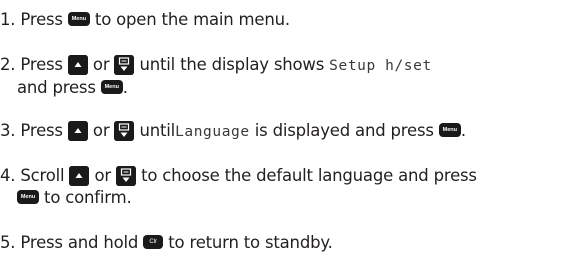  What do you see at coordinates (216, 88) in the screenshot?
I see `step-continuation: and press Menu.` at bounding box center [216, 88].